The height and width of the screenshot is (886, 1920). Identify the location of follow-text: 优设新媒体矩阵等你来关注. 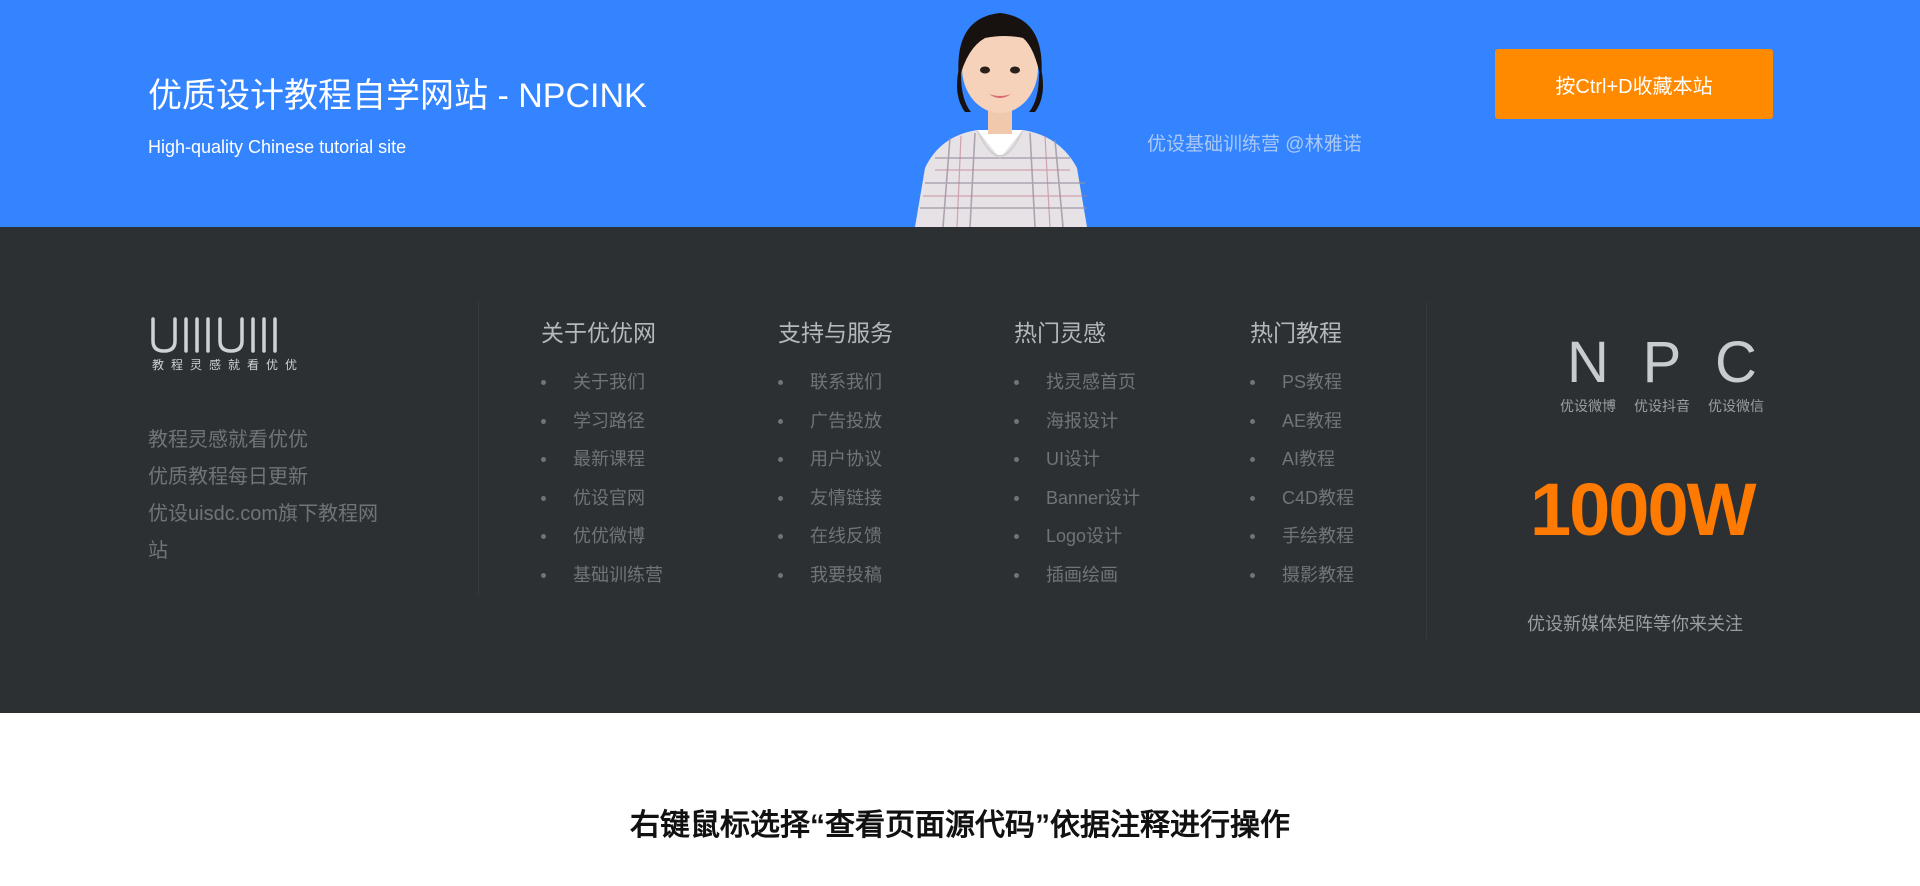
(1635, 624).